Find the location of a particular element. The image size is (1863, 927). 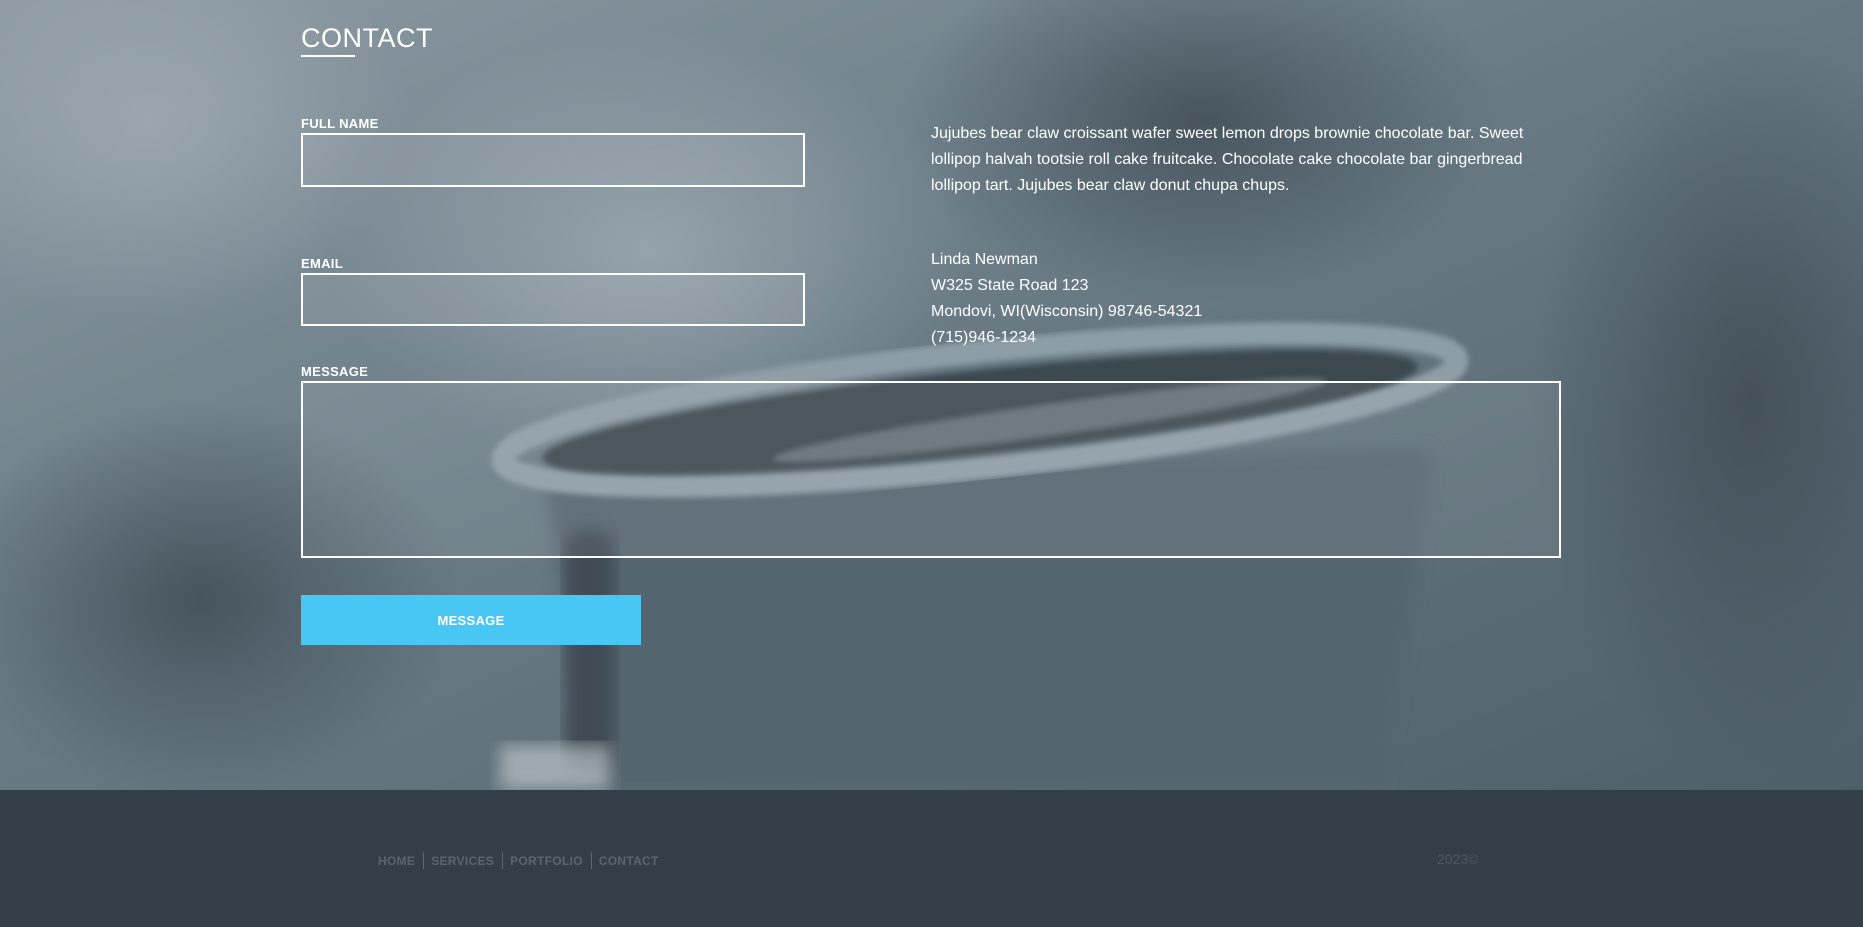

footer-link-contact: CONTACT is located at coordinates (629, 861).